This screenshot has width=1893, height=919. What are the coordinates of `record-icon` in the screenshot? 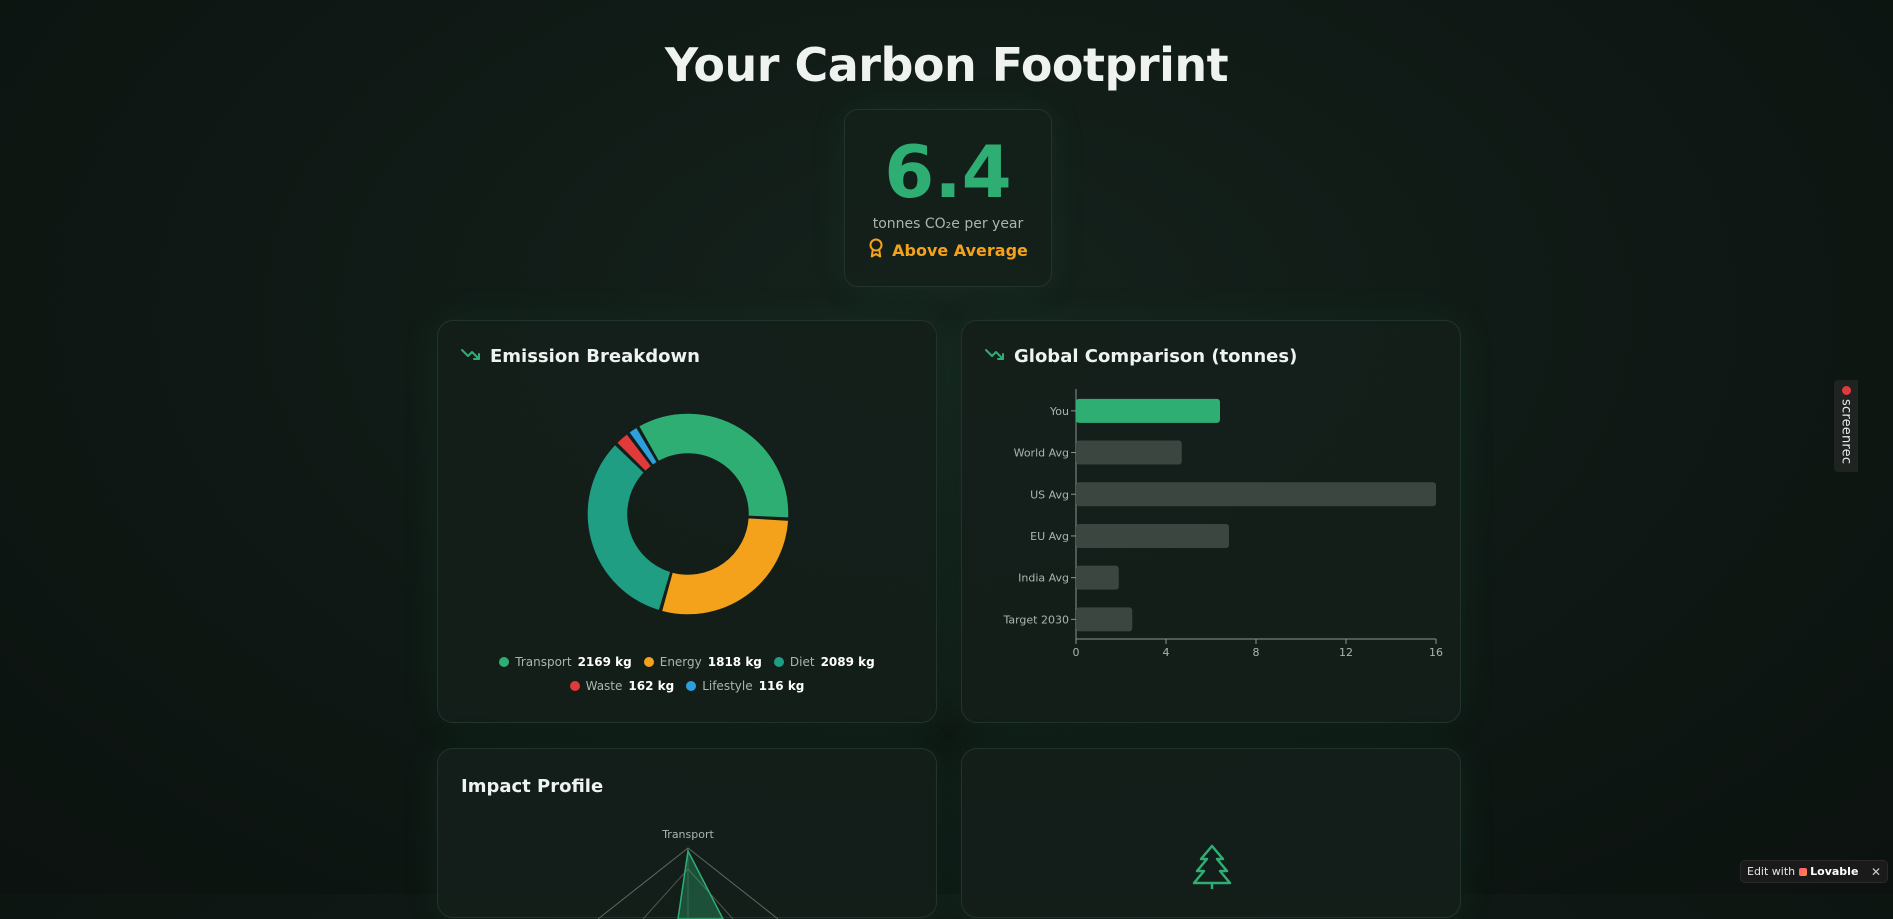 It's located at (1846, 390).